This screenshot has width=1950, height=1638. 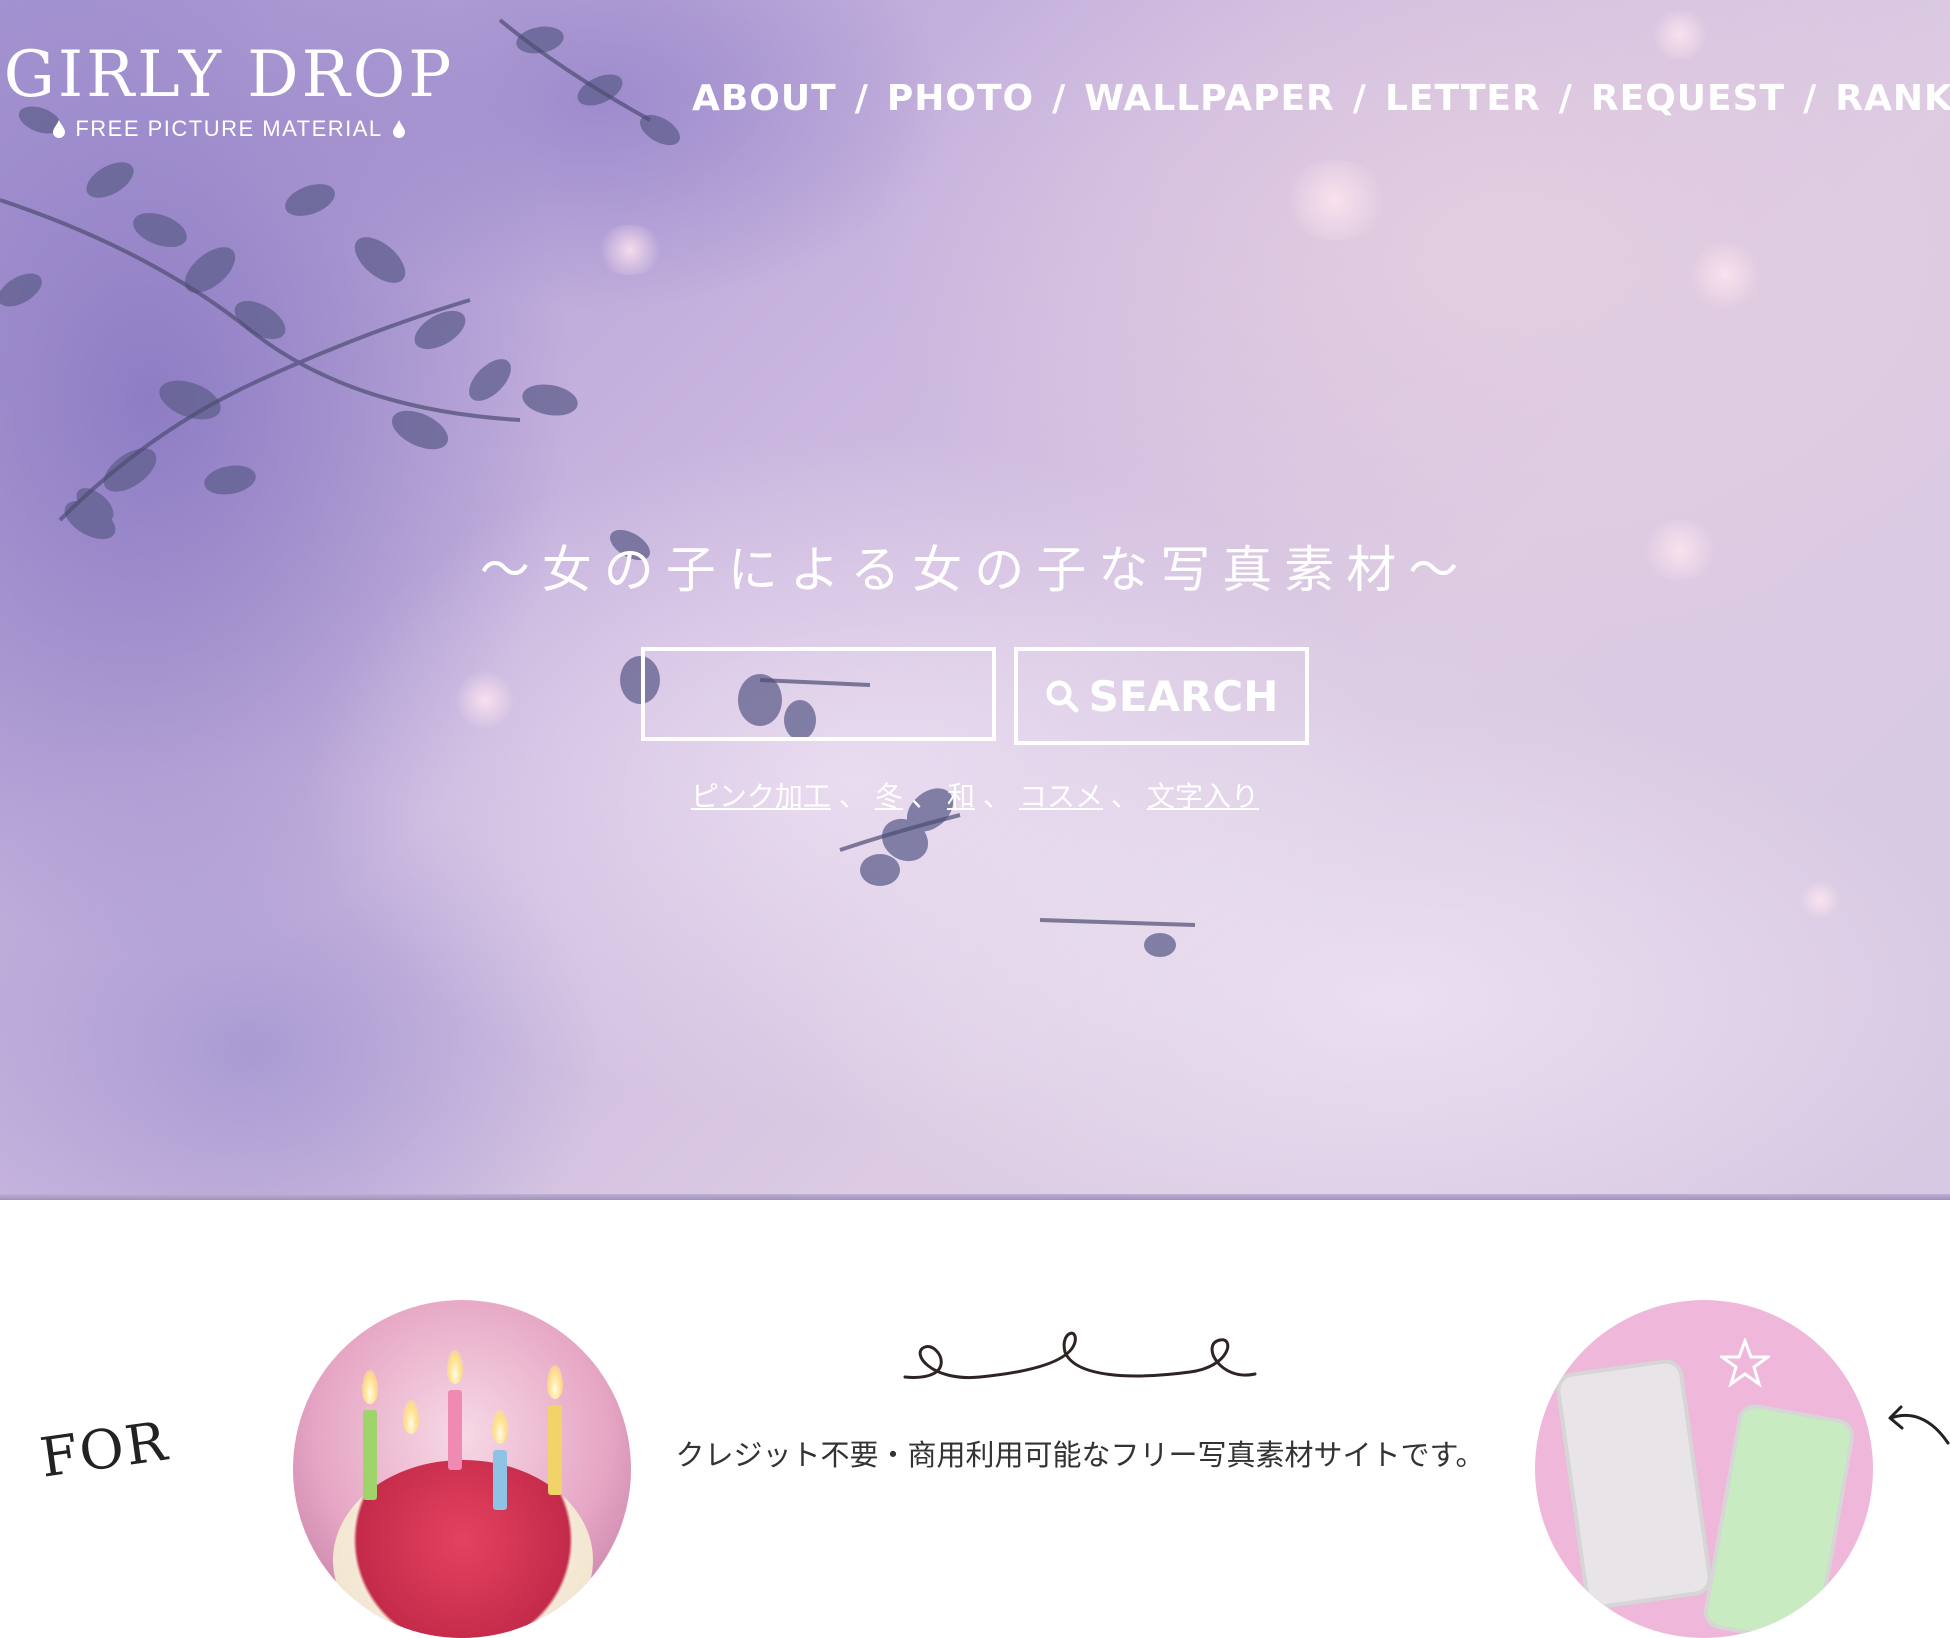 What do you see at coordinates (1688, 98) in the screenshot?
I see `nav-request: REQUEST` at bounding box center [1688, 98].